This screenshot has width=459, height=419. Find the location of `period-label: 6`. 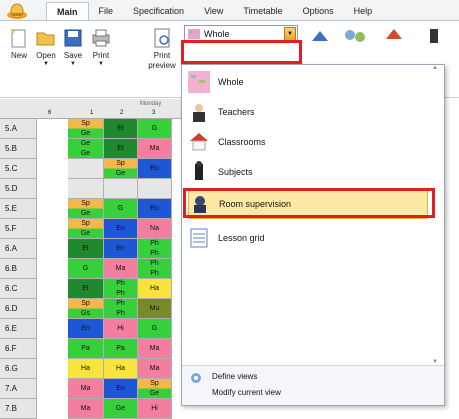

period-label: 6 is located at coordinates (50, 113).